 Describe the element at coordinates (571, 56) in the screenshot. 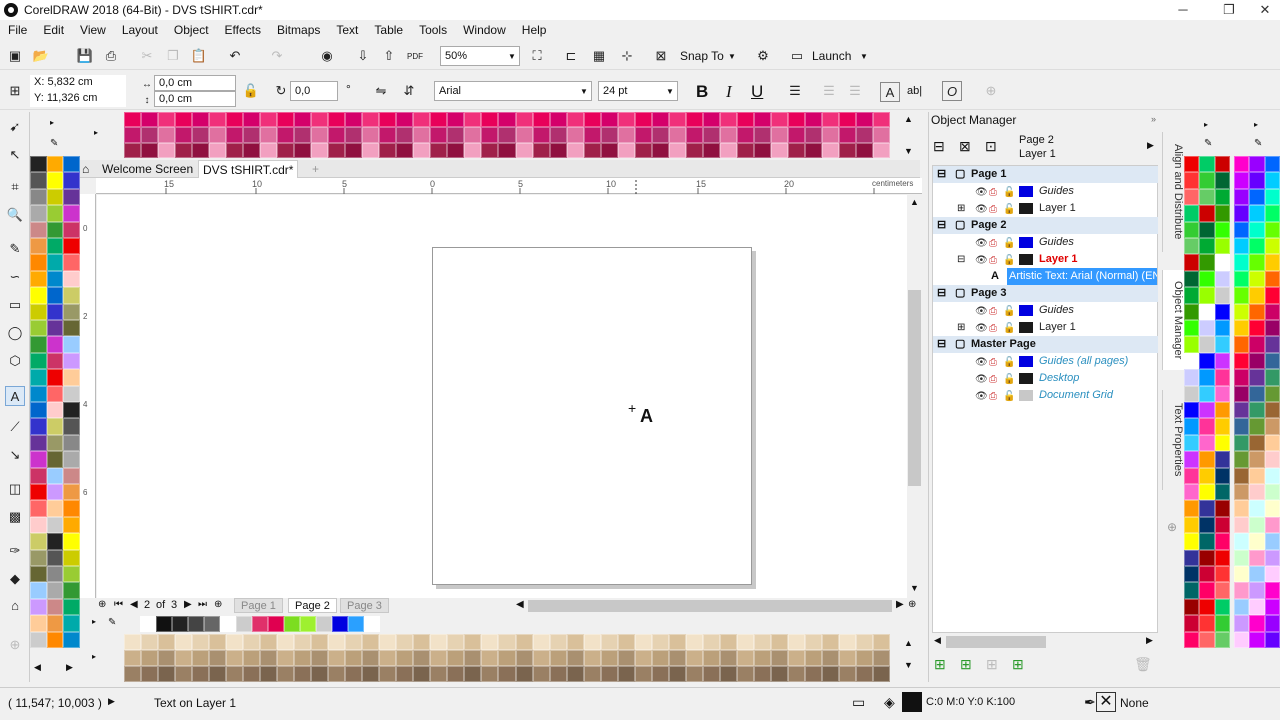

I see `show-rulers-icon: ⊏` at that location.